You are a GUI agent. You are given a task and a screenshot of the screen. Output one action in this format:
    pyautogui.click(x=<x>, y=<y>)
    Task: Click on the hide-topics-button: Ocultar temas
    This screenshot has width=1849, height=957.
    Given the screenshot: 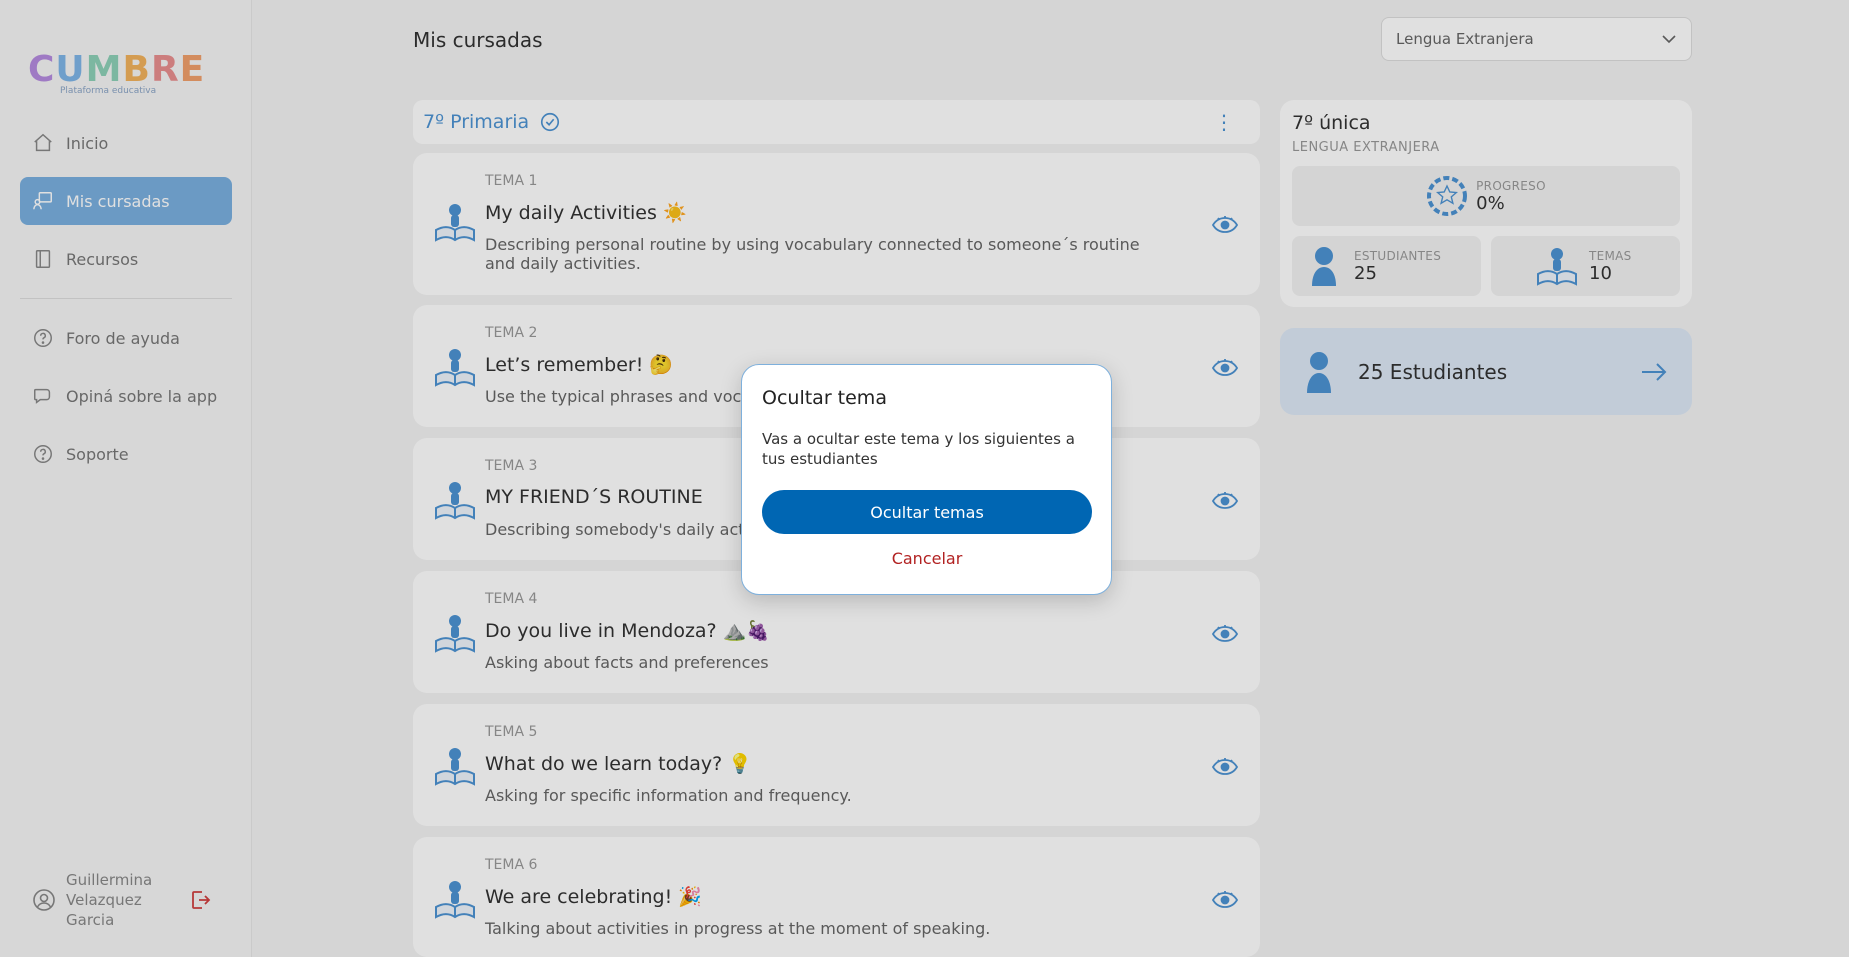 What is the action you would take?
    pyautogui.click(x=927, y=512)
    